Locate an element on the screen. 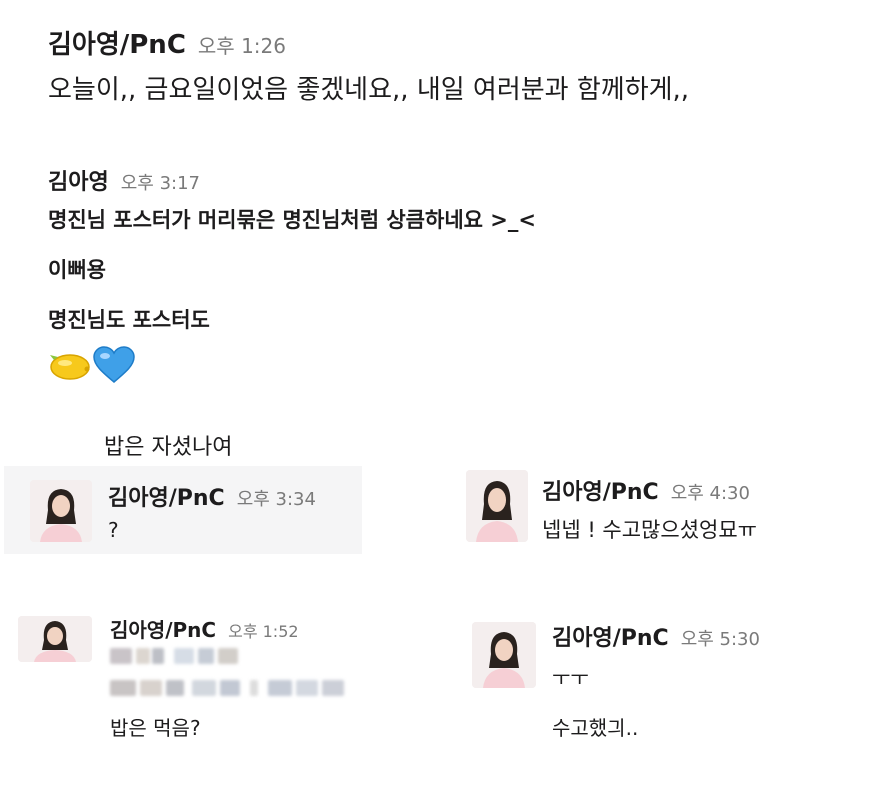 The width and height of the screenshot is (870, 787). message-text: 넵넵 ! 수고많으셨엉묘ㅠ is located at coordinates (649, 530).